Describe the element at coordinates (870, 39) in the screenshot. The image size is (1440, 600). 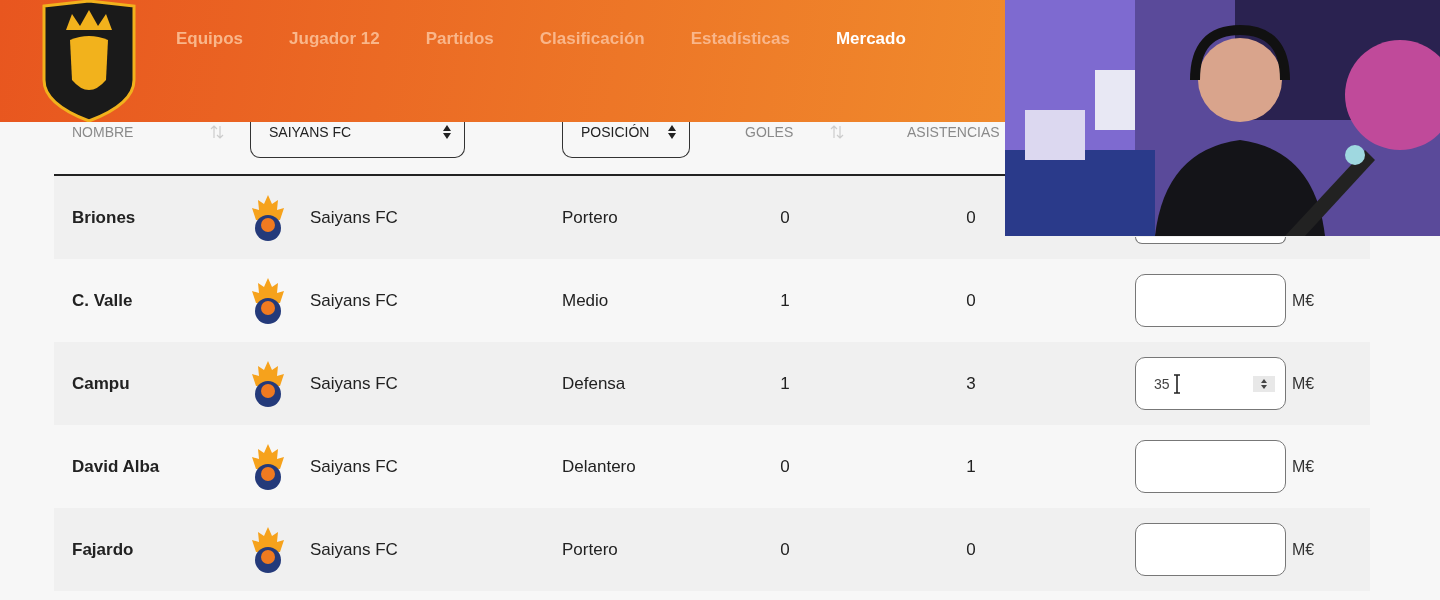
I see `nav-link: Mercado` at that location.